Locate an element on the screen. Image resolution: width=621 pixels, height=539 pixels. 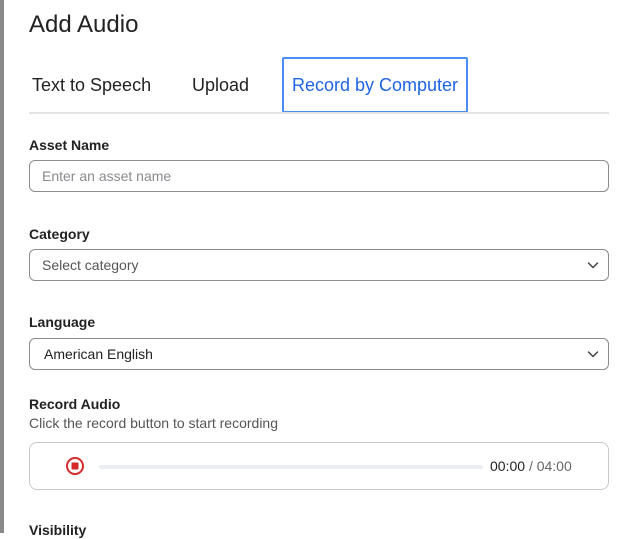
total-time: 04:00 is located at coordinates (554, 466).